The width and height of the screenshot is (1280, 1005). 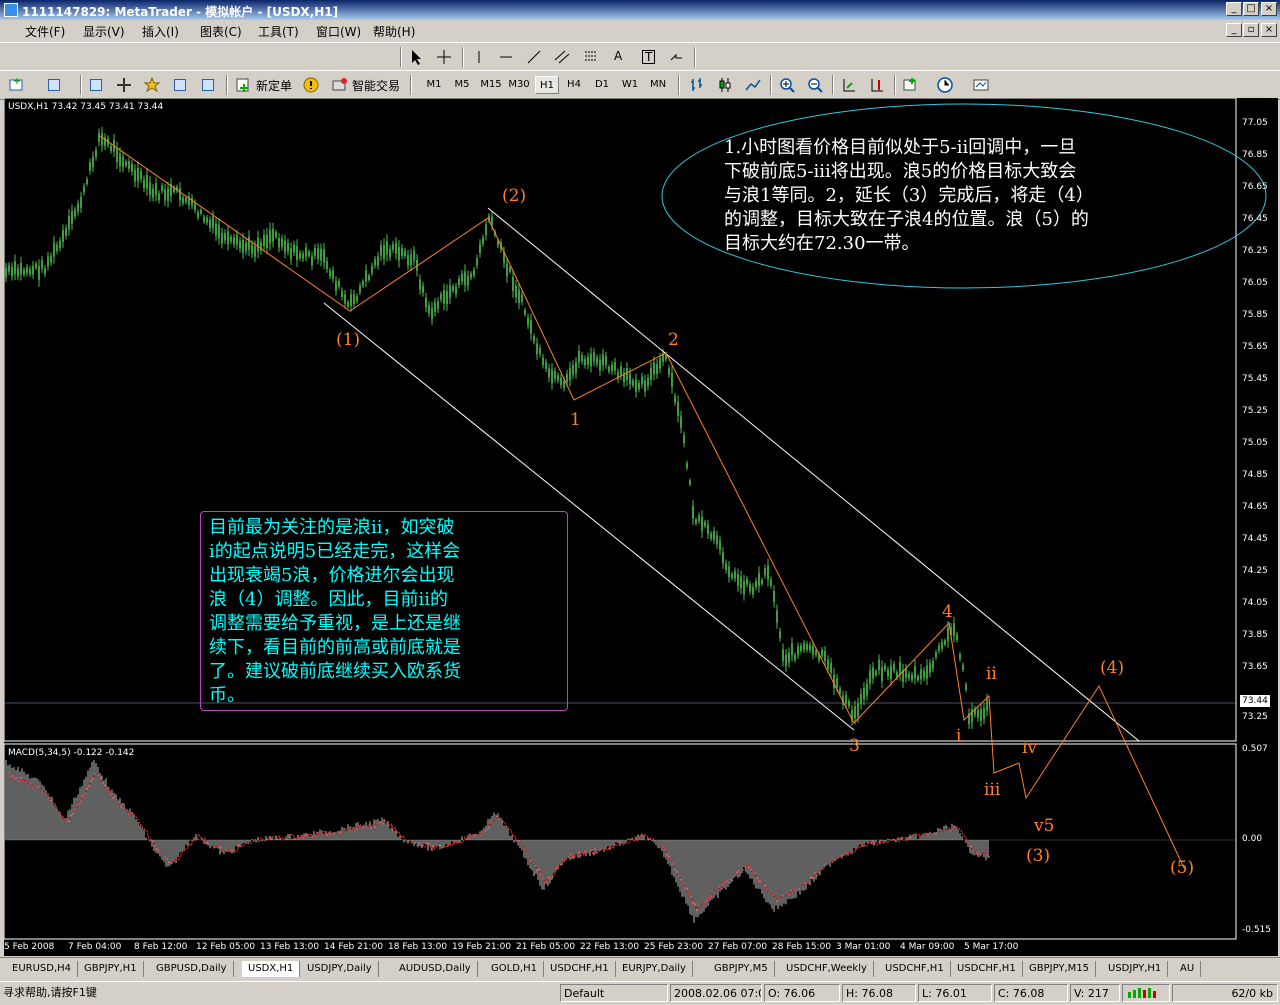 What do you see at coordinates (54, 85) in the screenshot?
I see `profiles-icon` at bounding box center [54, 85].